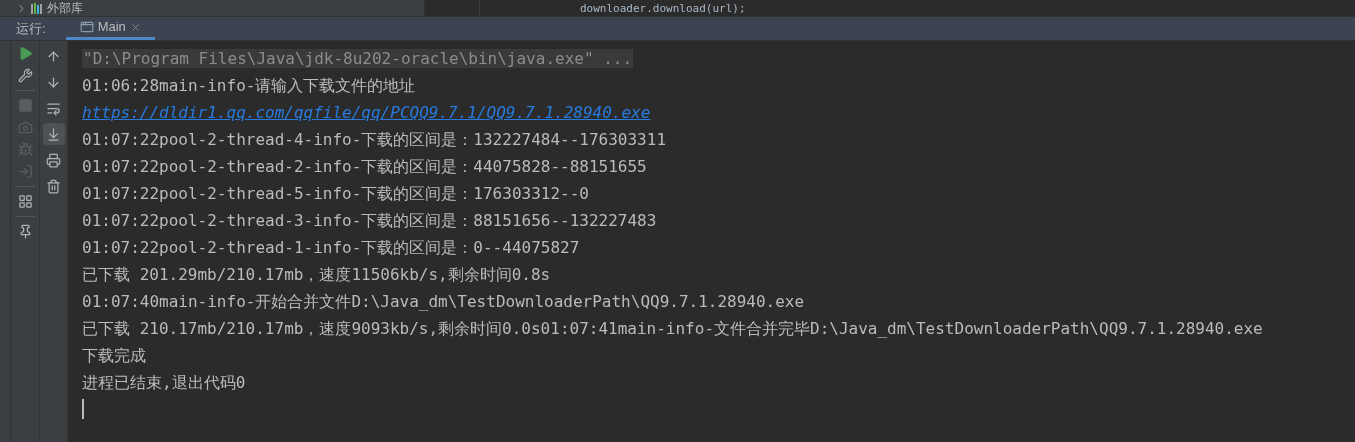  What do you see at coordinates (335, 193) in the screenshot?
I see `console-line: 01:07:22pool-2-thread-5-info-下载的区间是：176303312--0` at bounding box center [335, 193].